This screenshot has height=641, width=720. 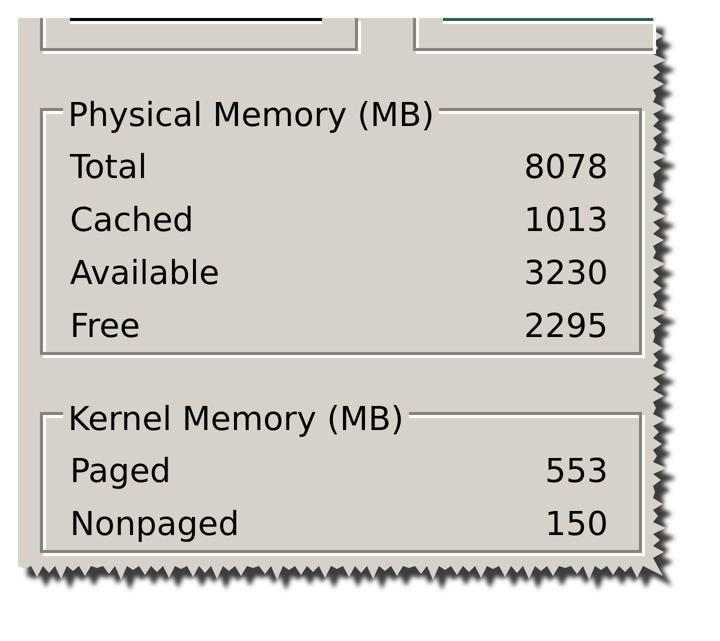 What do you see at coordinates (576, 471) in the screenshot?
I see `stat-value: 553` at bounding box center [576, 471].